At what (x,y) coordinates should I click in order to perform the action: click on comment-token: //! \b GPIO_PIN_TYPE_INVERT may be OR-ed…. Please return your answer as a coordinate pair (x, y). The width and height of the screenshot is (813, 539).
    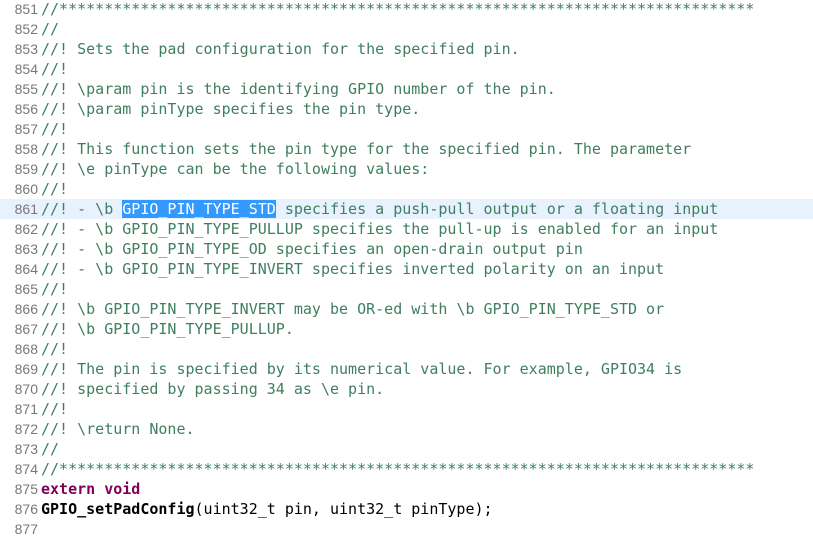
    Looking at the image, I should click on (353, 309).